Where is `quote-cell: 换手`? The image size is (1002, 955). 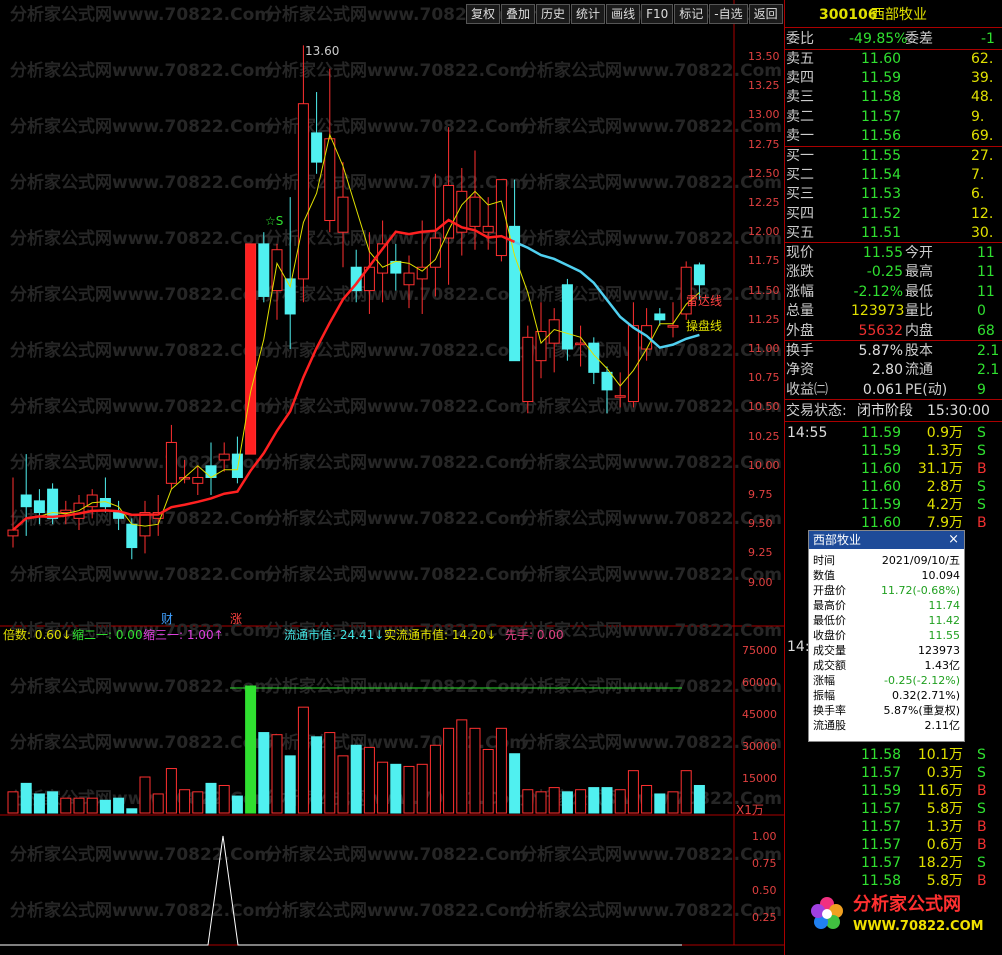
quote-cell: 换手 is located at coordinates (800, 351).